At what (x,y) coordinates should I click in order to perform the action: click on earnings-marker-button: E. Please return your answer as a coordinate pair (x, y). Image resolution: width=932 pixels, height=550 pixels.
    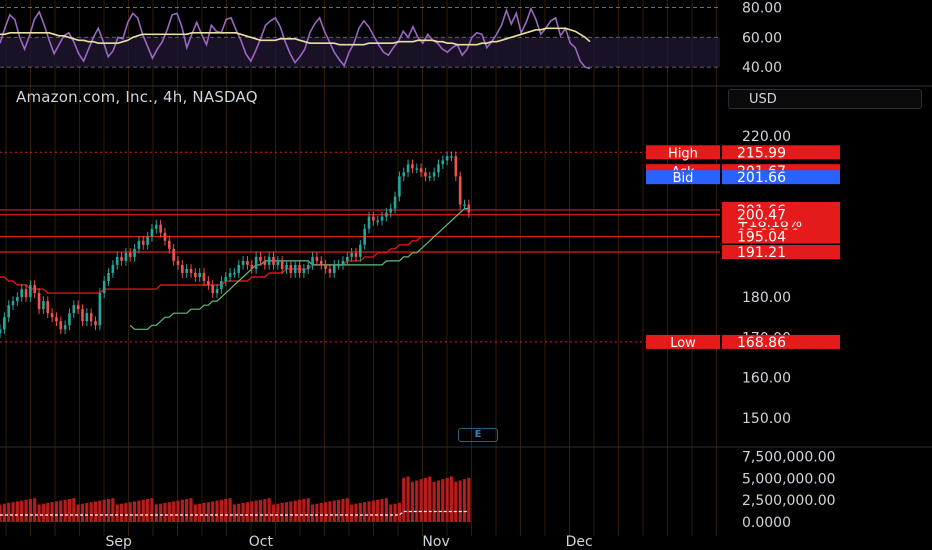
    Looking at the image, I should click on (478, 435).